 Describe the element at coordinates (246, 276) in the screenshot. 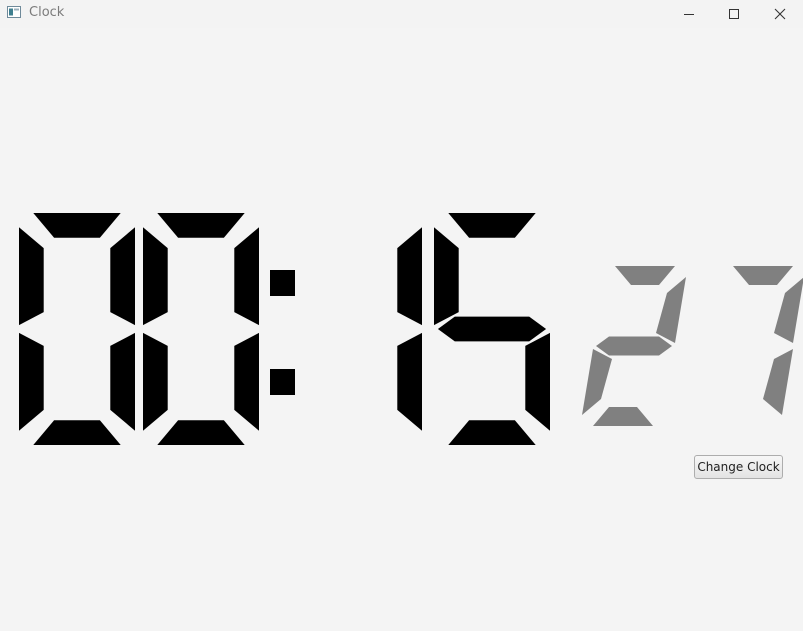

I see `hours-digit-2-segment-b` at that location.